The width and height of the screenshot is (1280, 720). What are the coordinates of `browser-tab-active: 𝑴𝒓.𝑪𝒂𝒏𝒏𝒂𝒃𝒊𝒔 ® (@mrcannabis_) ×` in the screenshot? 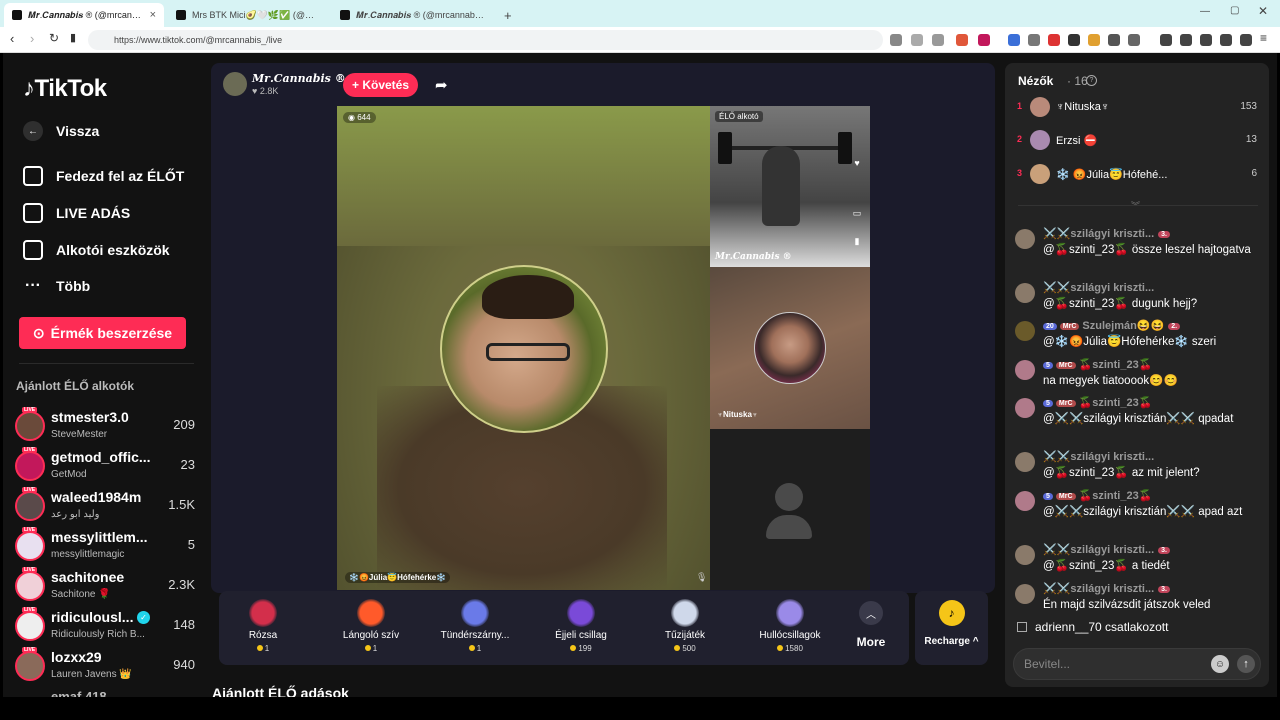 It's located at (84, 15).